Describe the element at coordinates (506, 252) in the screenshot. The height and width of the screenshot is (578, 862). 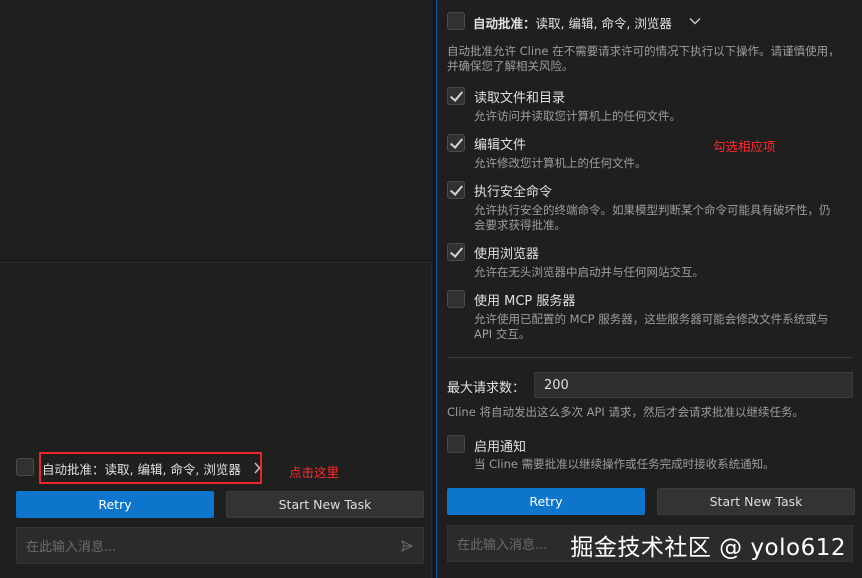
I see `option-browser-title: 使用浏览器` at that location.